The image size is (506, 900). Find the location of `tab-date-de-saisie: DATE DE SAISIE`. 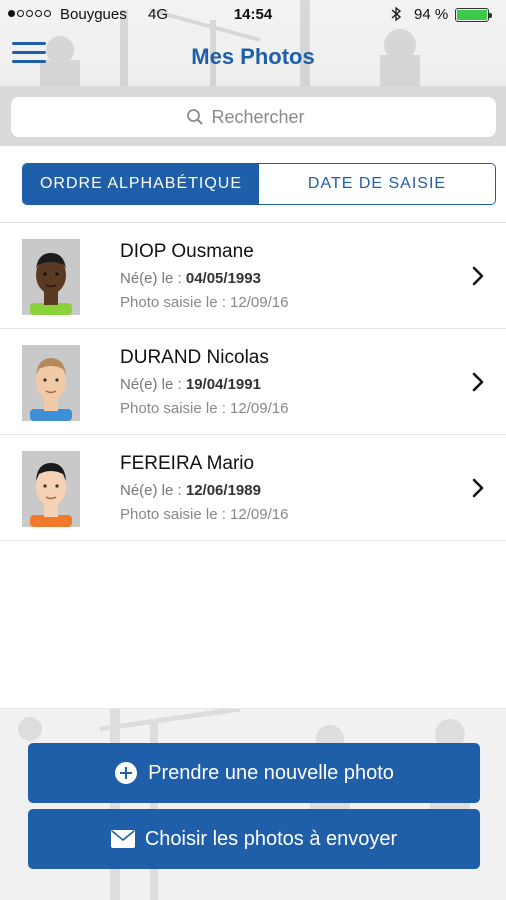

tab-date-de-saisie: DATE DE SAISIE is located at coordinates (377, 184).